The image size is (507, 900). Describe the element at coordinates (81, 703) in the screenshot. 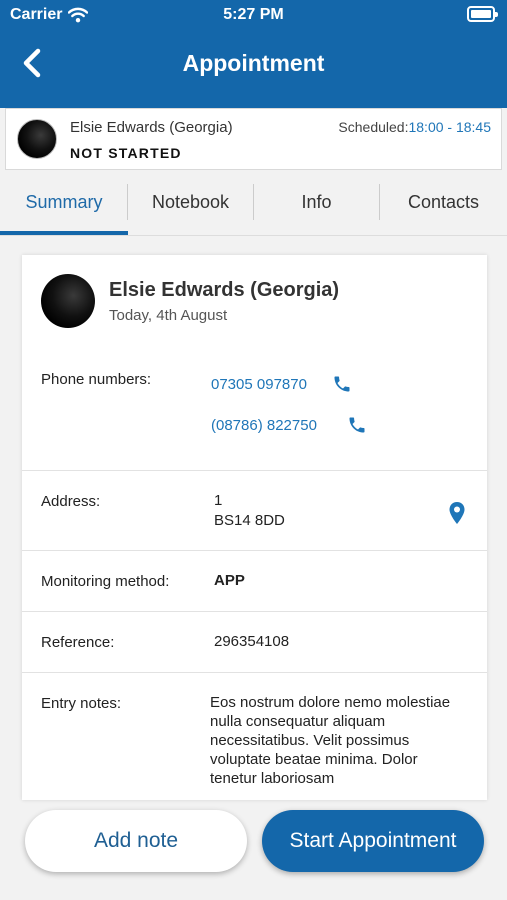

I see `entry-notes-label: Entry notes:` at that location.